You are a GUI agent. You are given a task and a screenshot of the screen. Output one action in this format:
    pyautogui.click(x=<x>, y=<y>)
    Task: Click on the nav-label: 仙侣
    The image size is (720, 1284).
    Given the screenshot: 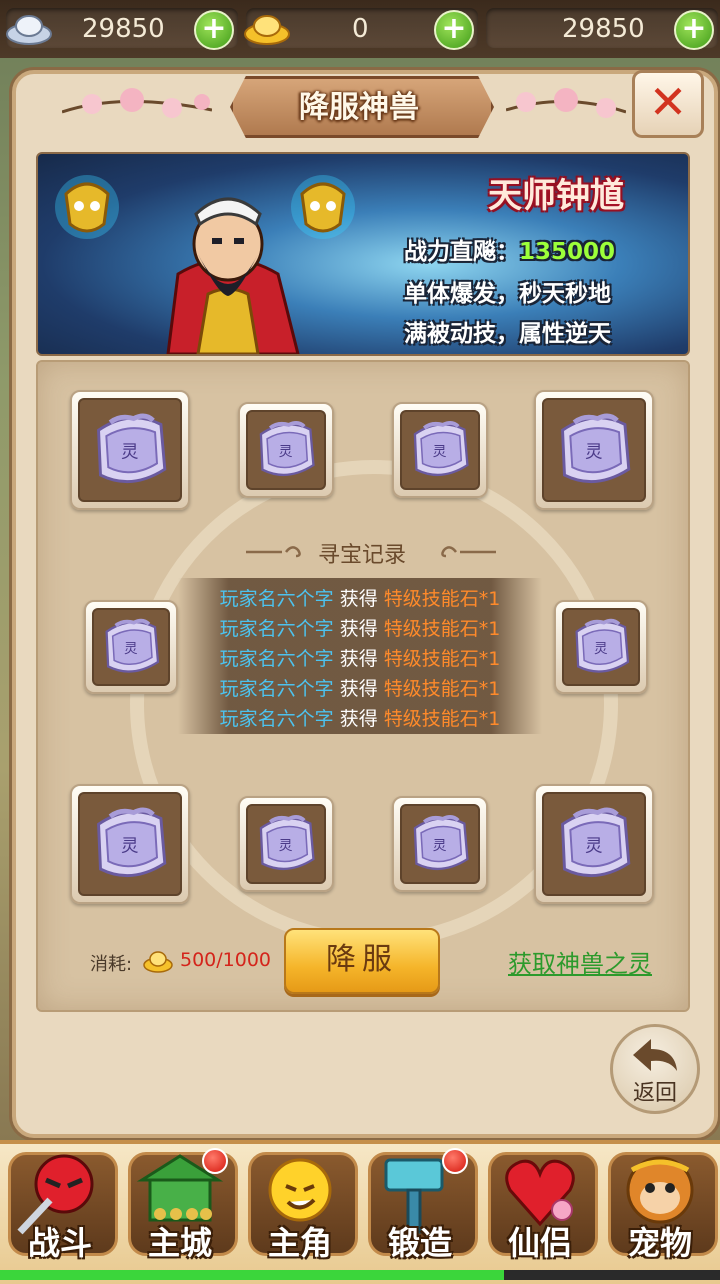 What is the action you would take?
    pyautogui.click(x=539, y=1243)
    